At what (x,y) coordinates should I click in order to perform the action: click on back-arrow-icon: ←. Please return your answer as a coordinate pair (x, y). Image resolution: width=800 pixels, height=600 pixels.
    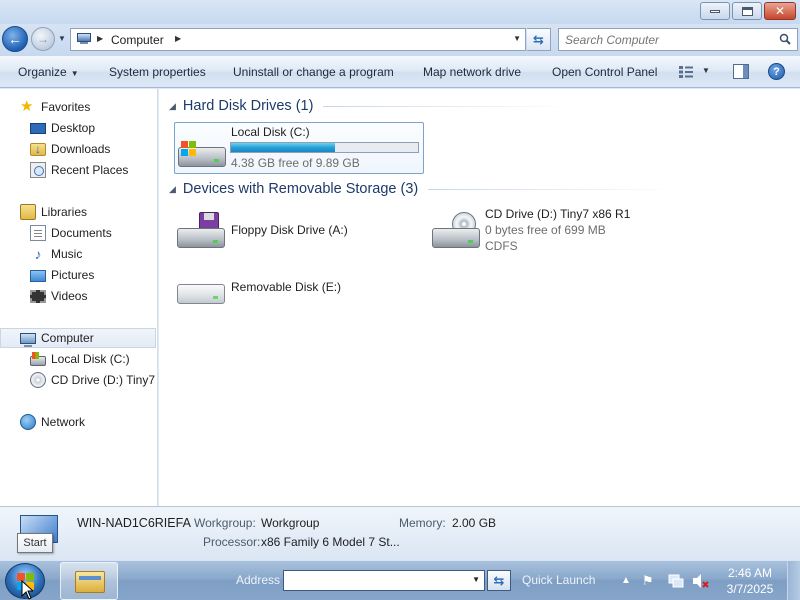
    Looking at the image, I should click on (15, 39).